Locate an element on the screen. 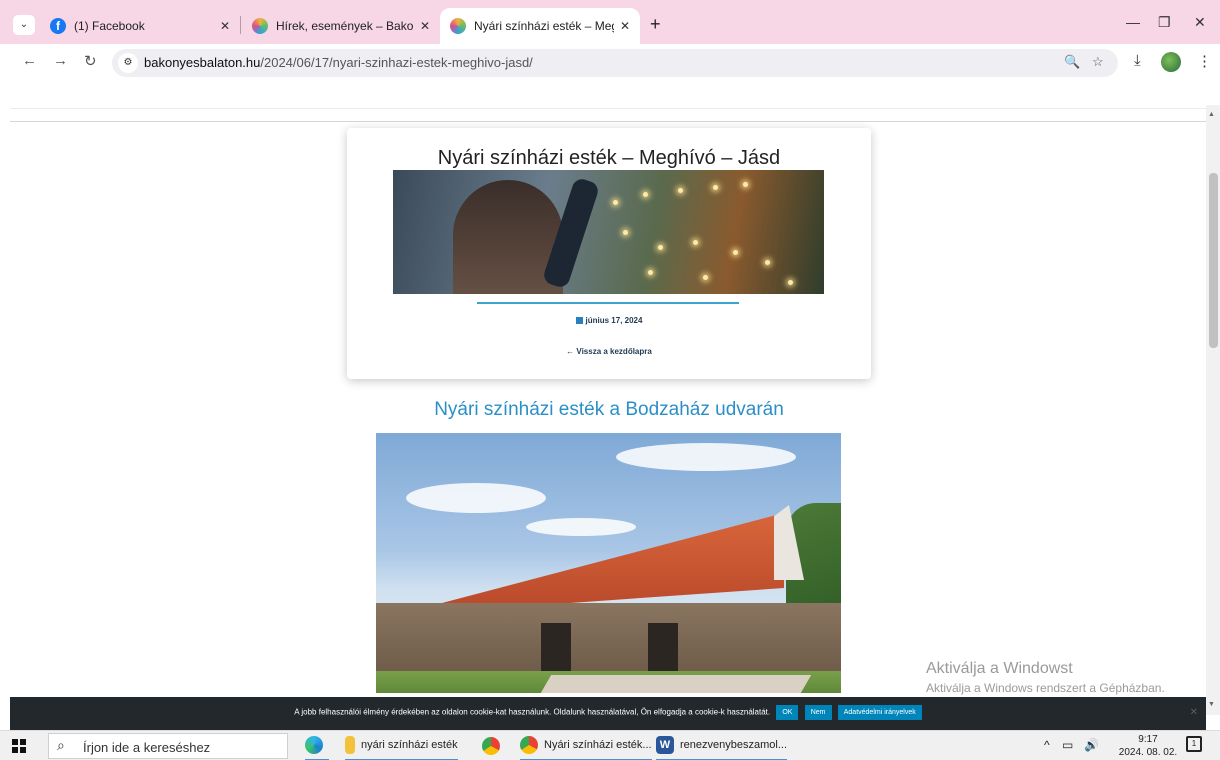 The image size is (1220, 760). post-hero-image is located at coordinates (608, 232).